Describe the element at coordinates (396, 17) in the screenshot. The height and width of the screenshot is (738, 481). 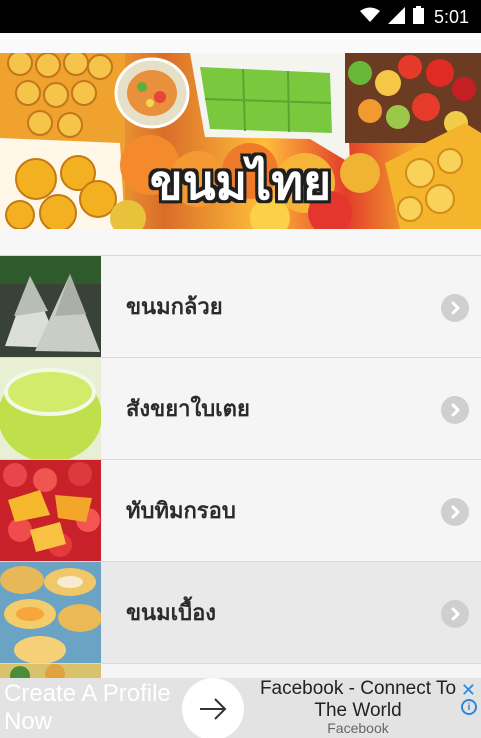
I see `signal-icon` at that location.